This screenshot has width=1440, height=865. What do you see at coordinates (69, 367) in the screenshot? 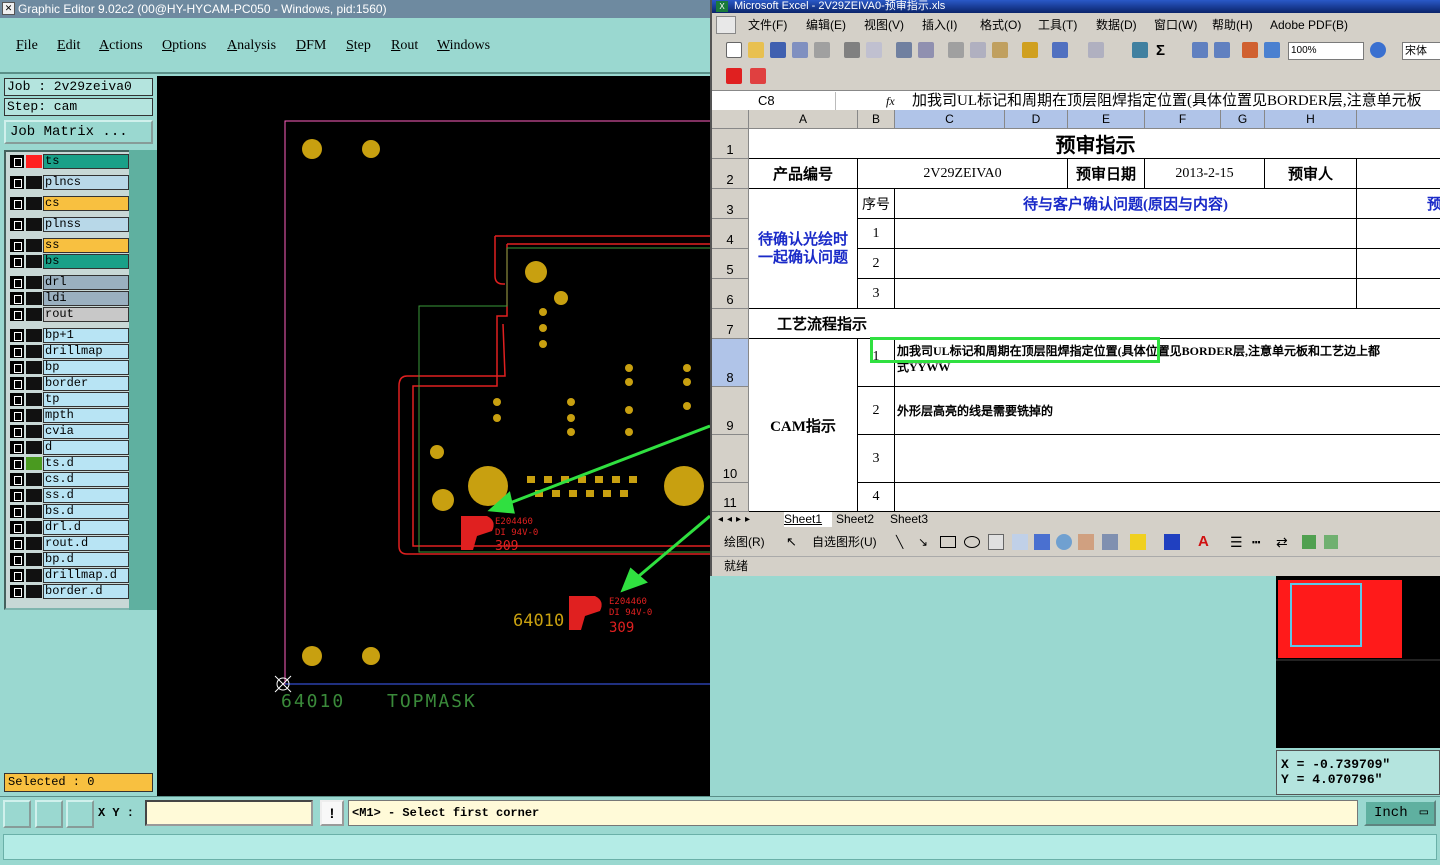
I see `layer-row: bp` at bounding box center [69, 367].